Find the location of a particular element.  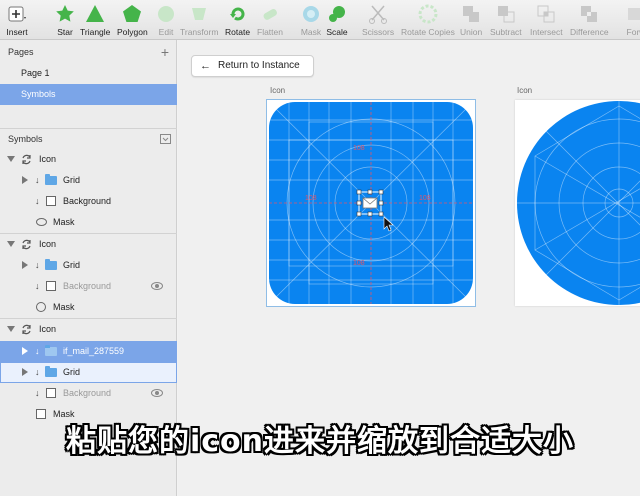

scissors-button: Scissors is located at coordinates (378, 20).